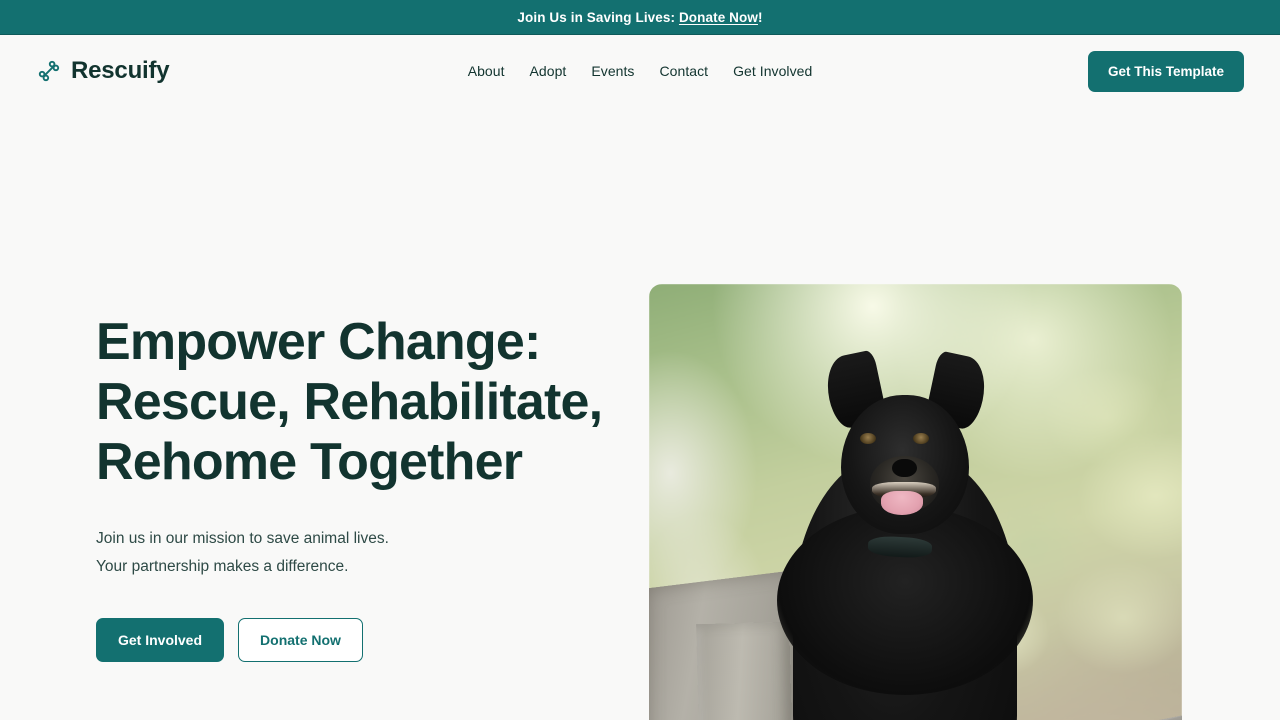 The height and width of the screenshot is (720, 1280). Describe the element at coordinates (120, 70) in the screenshot. I see `brand-name: Rescuify` at that location.